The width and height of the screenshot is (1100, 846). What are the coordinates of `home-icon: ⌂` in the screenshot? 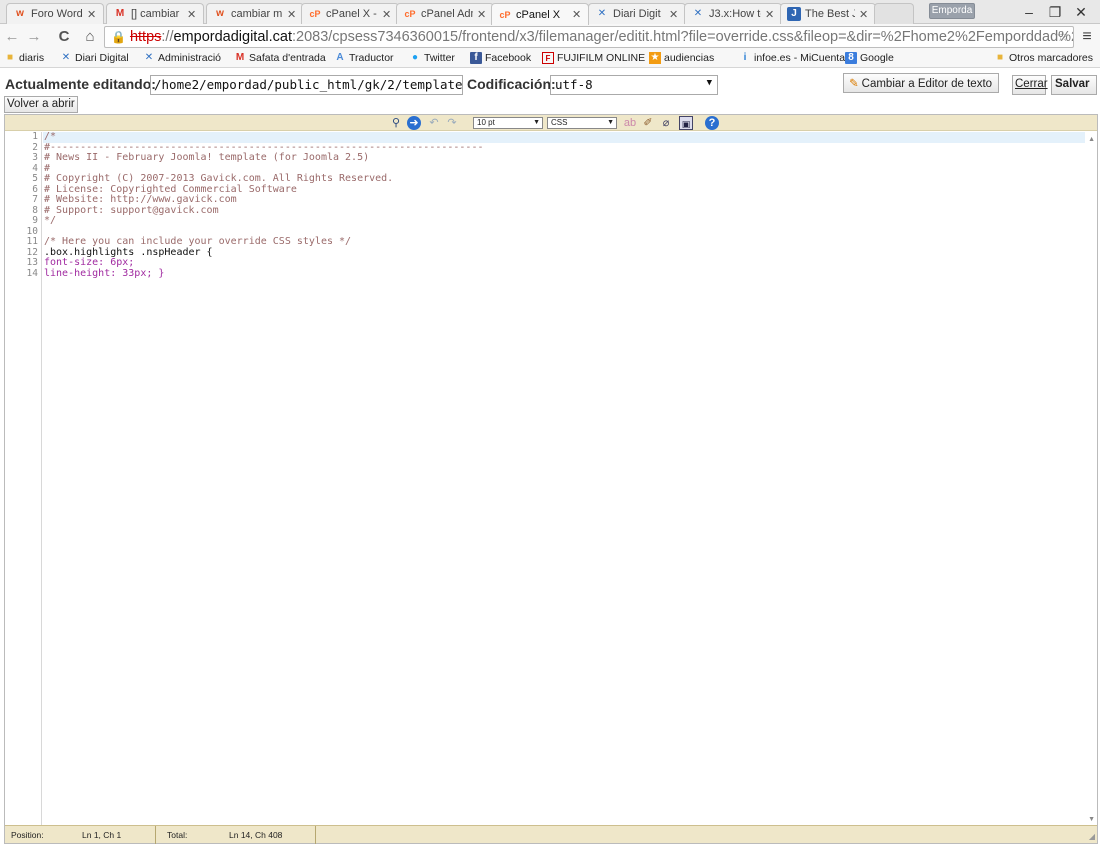 It's located at (90, 37).